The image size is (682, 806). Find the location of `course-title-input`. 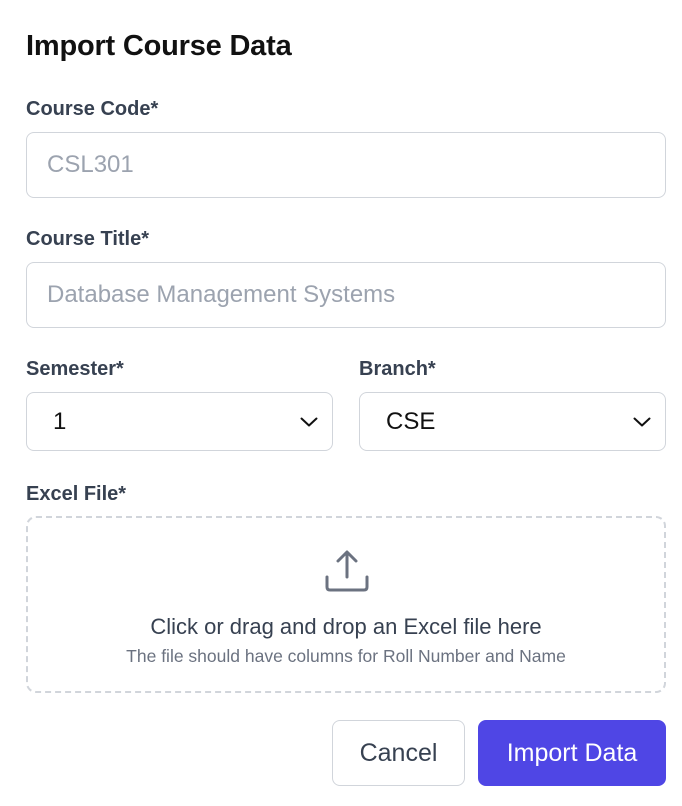

course-title-input is located at coordinates (346, 295).